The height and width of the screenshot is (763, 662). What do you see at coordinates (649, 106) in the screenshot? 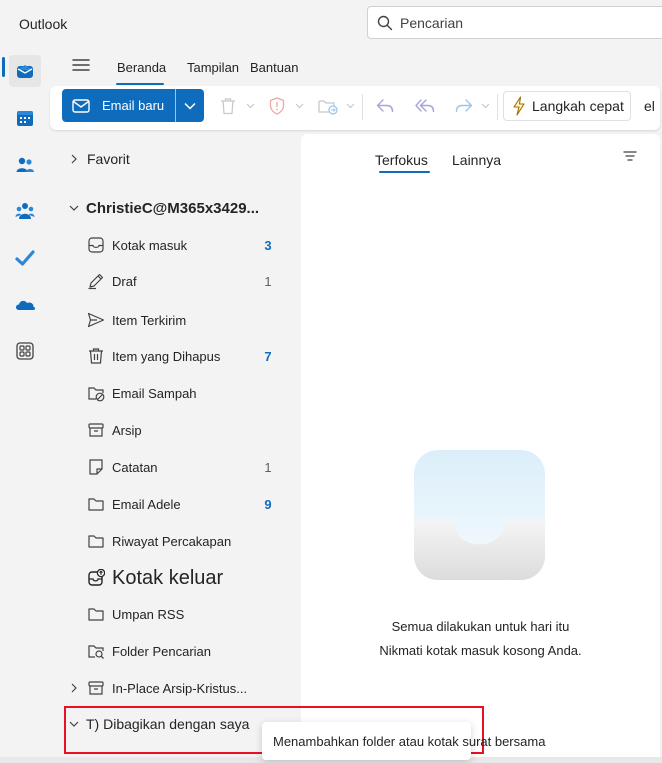
I see `toolbar-overflow-label: el` at bounding box center [649, 106].